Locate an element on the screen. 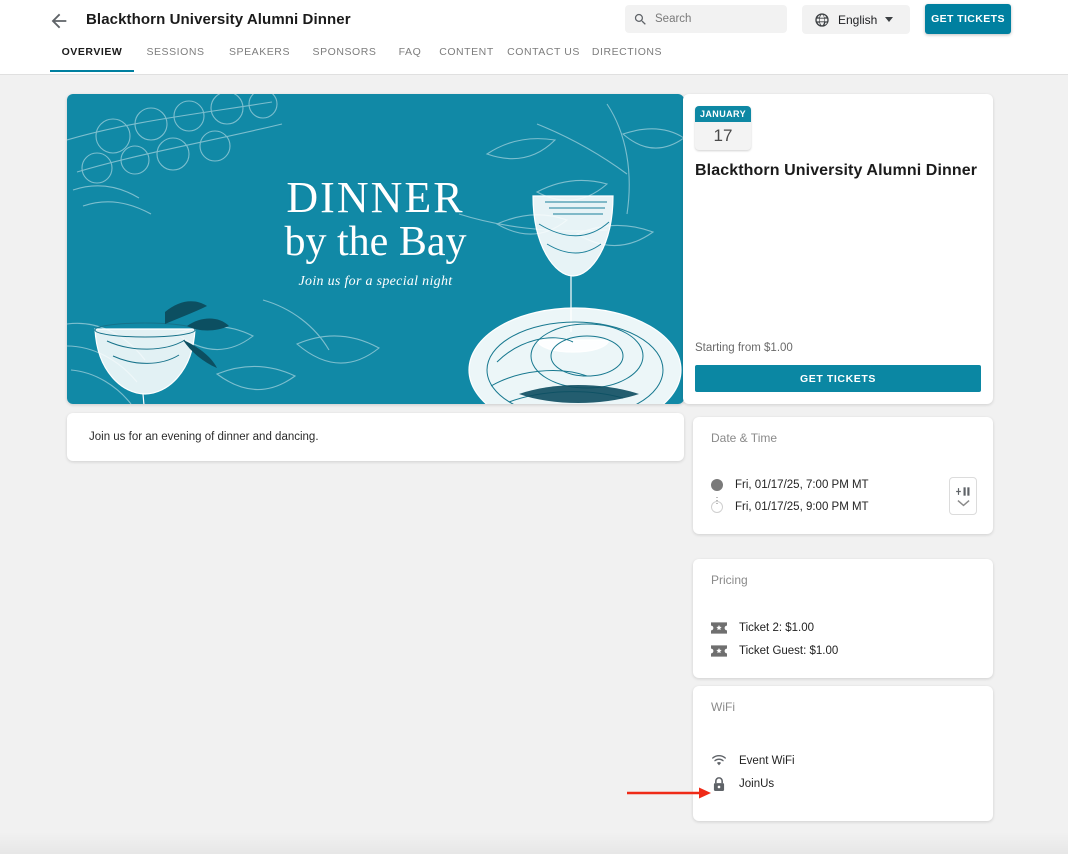  tab-sponsors: SPONSORS is located at coordinates (344, 58).